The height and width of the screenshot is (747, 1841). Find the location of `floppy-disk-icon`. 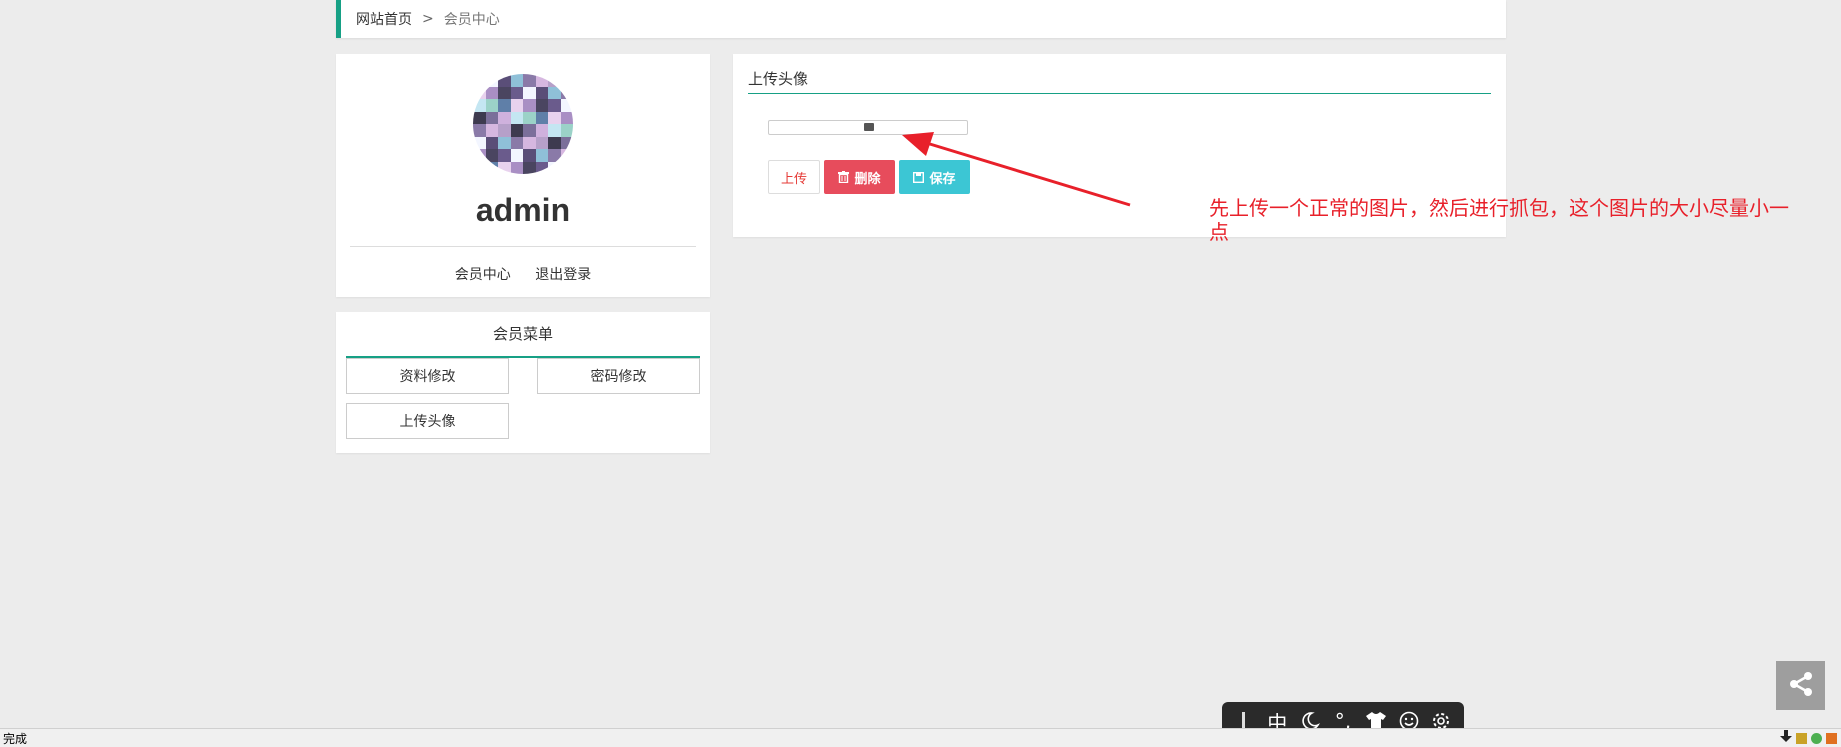

floppy-disk-icon is located at coordinates (921, 177).